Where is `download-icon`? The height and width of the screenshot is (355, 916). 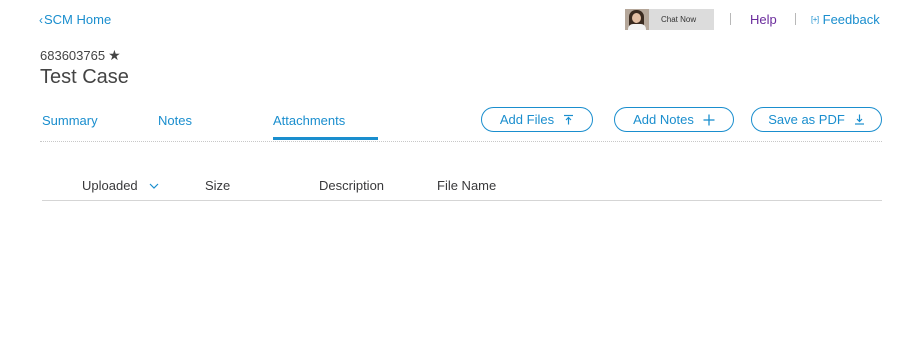
download-icon is located at coordinates (859, 119).